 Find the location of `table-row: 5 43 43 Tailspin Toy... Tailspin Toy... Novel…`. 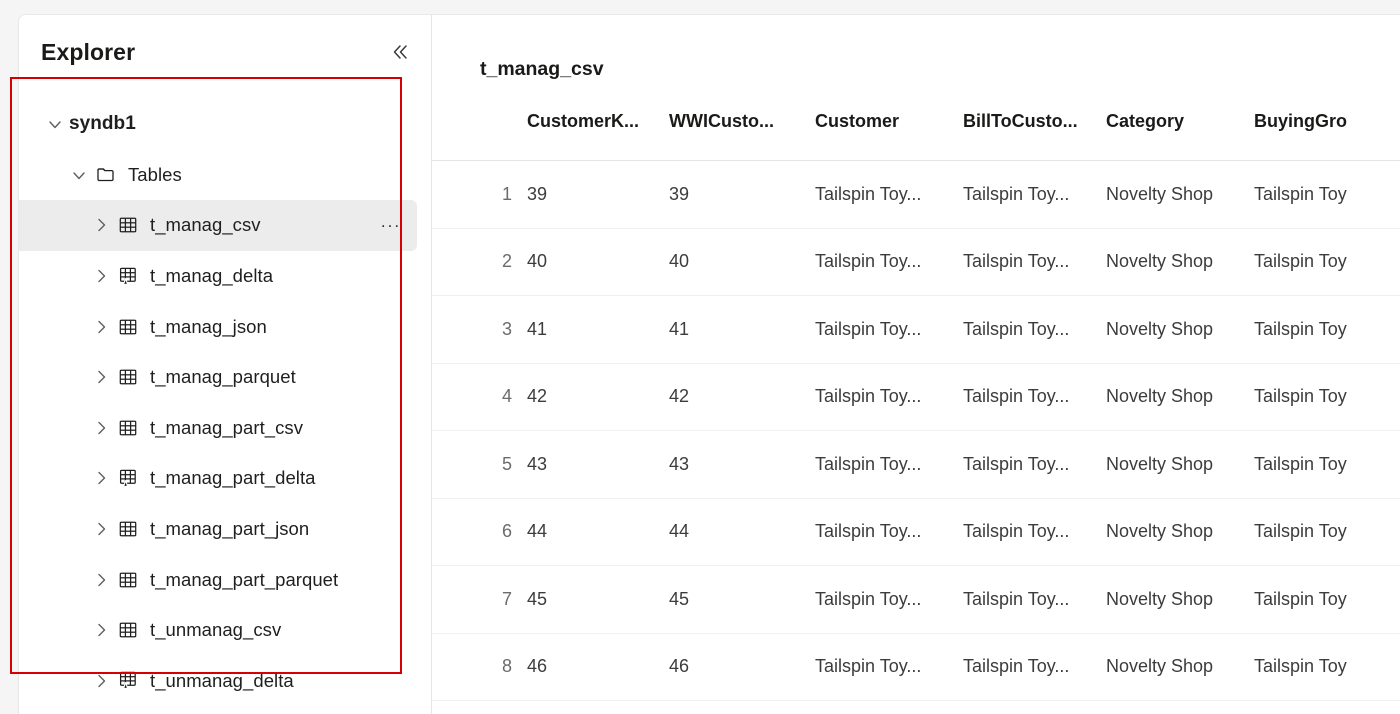

table-row: 5 43 43 Tailspin Toy... Tailspin Toy... Novel… is located at coordinates (916, 465).